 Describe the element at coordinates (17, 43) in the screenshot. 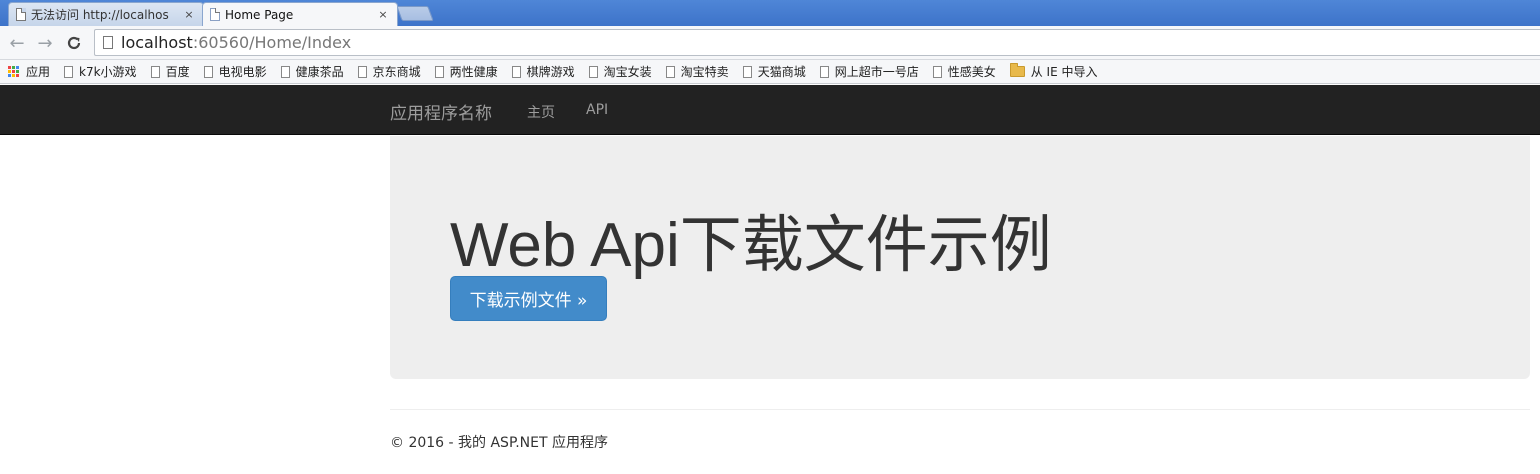

I see `back-arrow-icon: ←` at that location.